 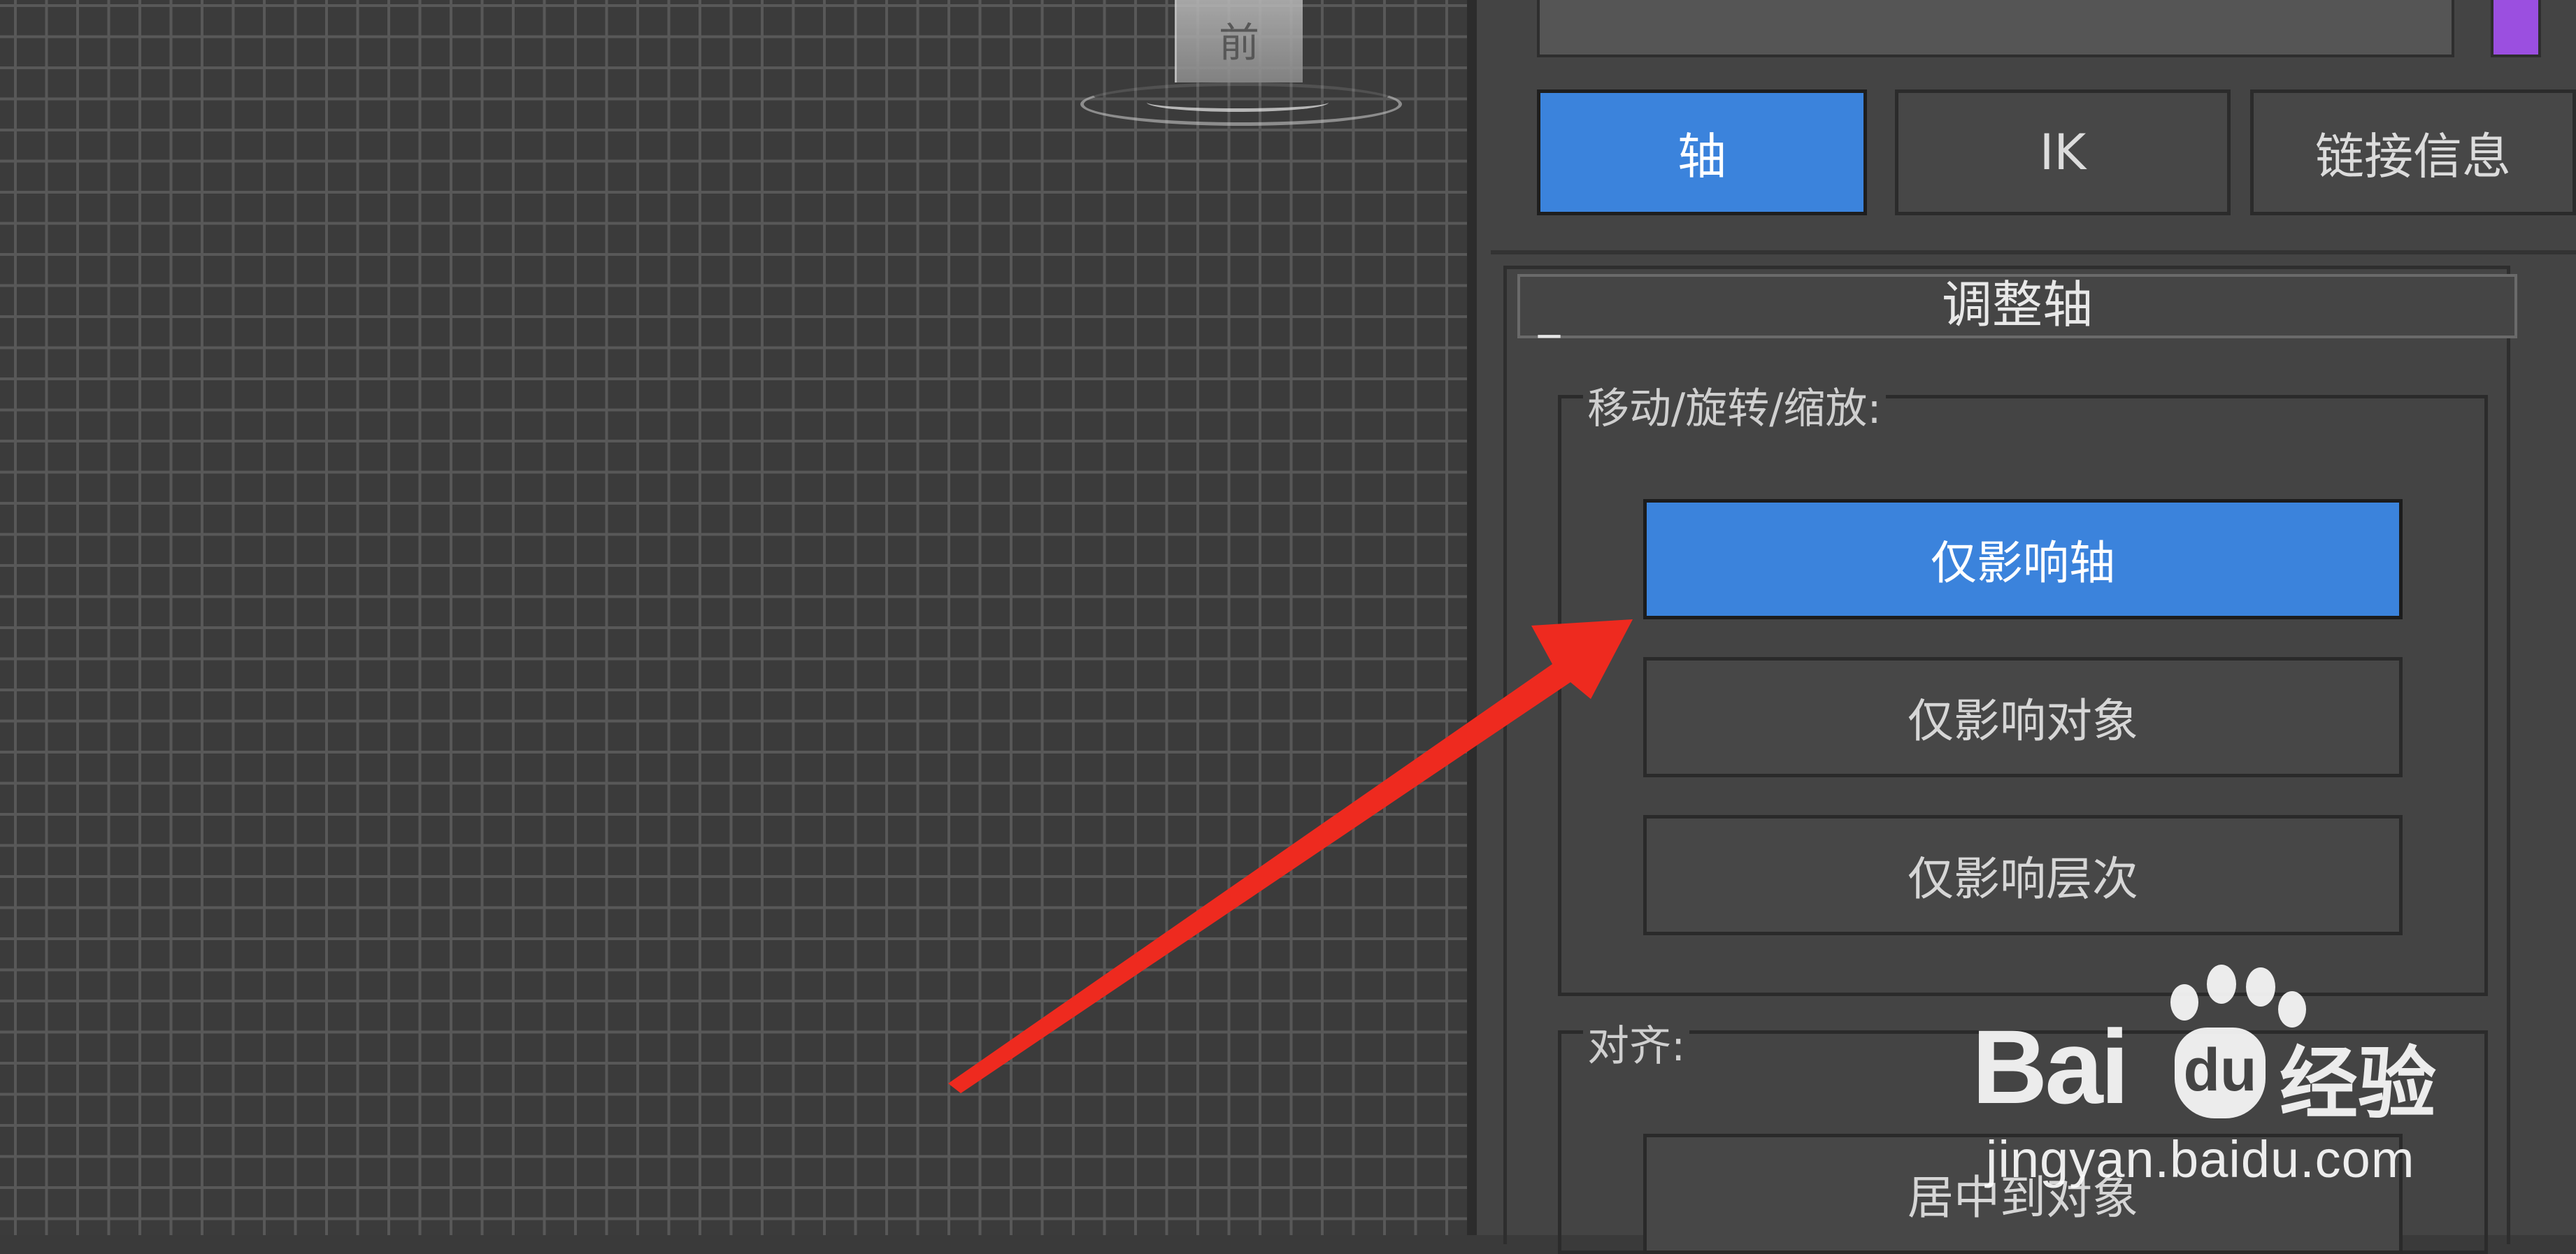 I want to click on watermark-du-text: du, so click(x=2220, y=1070).